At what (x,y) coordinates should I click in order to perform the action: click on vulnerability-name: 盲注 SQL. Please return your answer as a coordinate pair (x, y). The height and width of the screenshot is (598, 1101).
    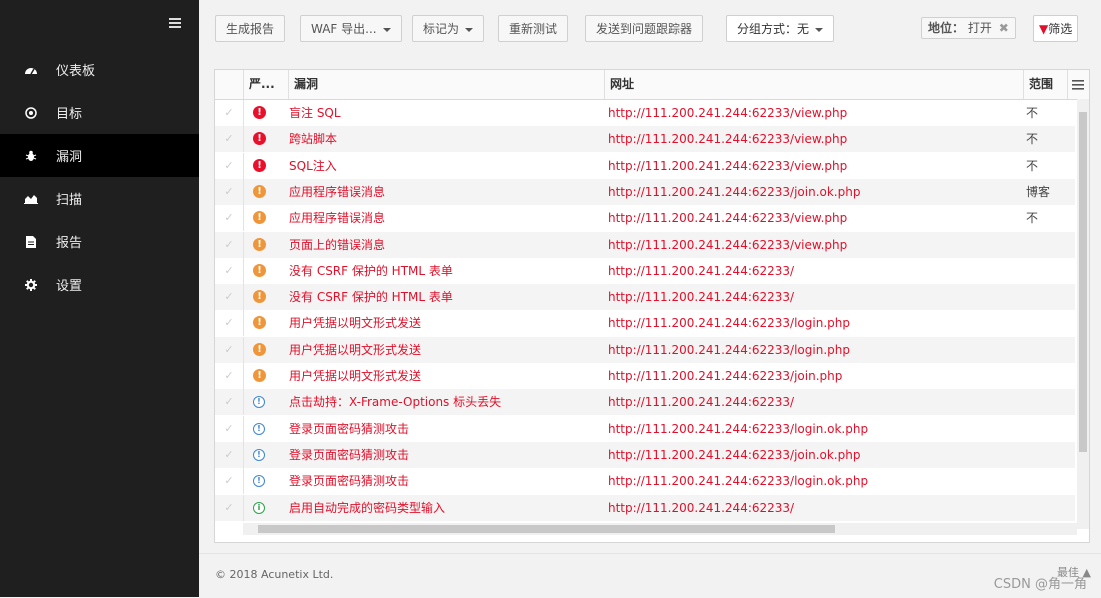
    Looking at the image, I should click on (315, 113).